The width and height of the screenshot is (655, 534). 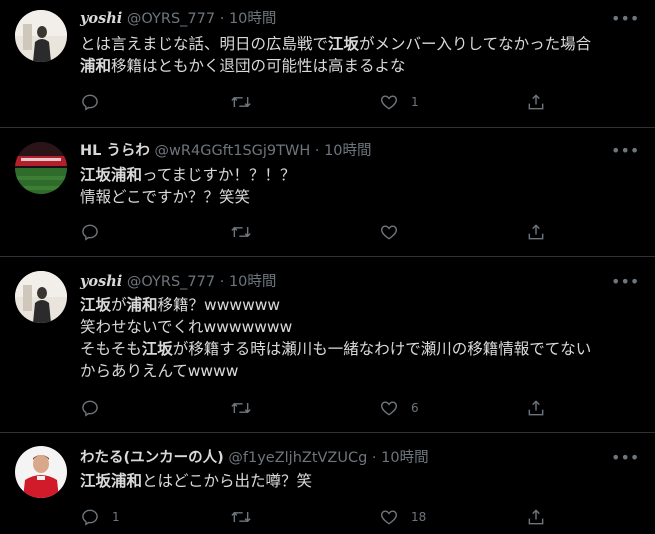 What do you see at coordinates (297, 458) in the screenshot?
I see `user-handle: @f1yeZljhZtVZUCg` at bounding box center [297, 458].